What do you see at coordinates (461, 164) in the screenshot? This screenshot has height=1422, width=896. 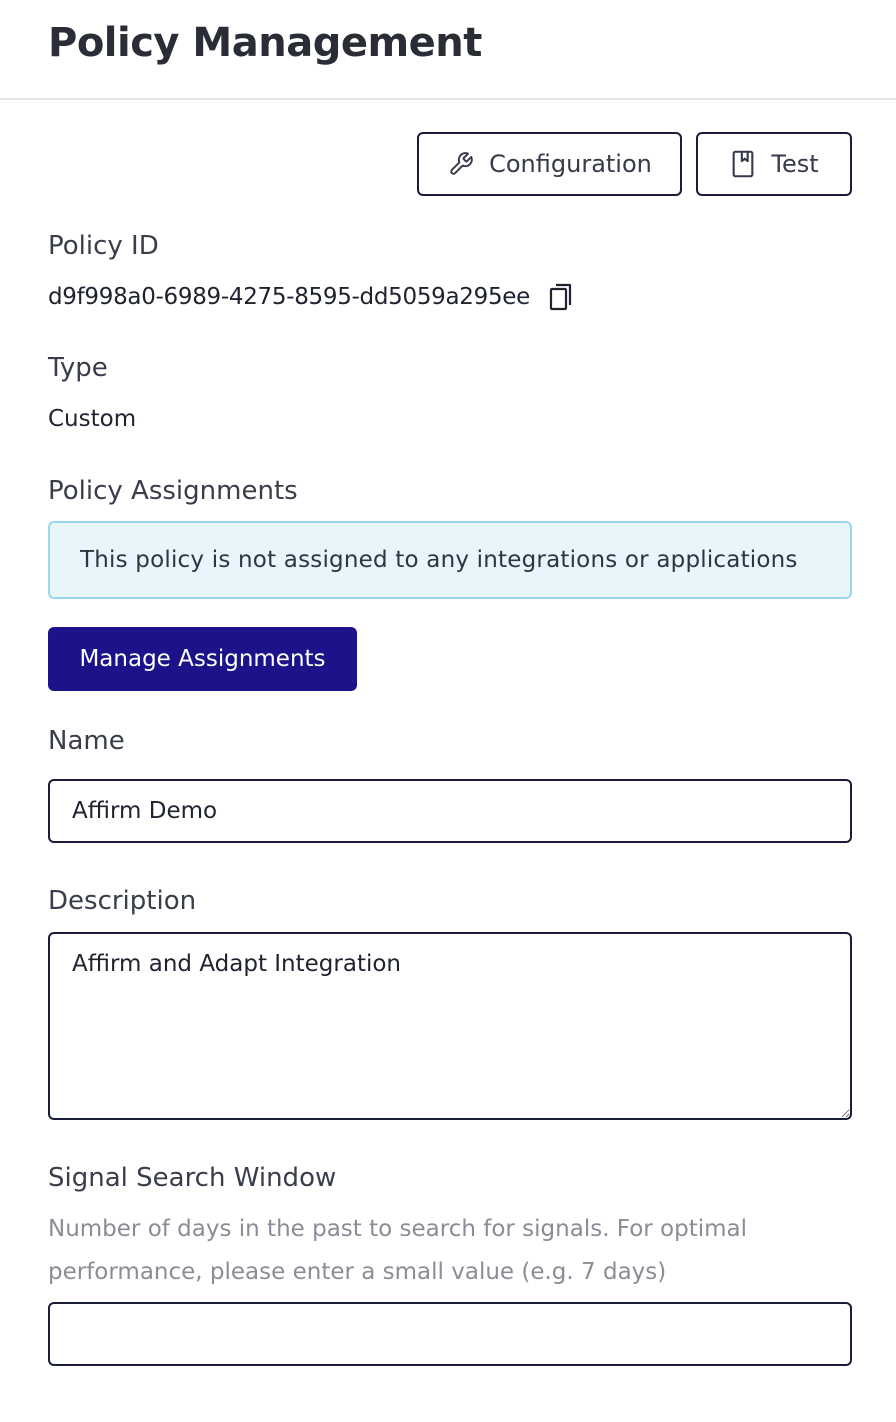 I see `wrench-icon` at bounding box center [461, 164].